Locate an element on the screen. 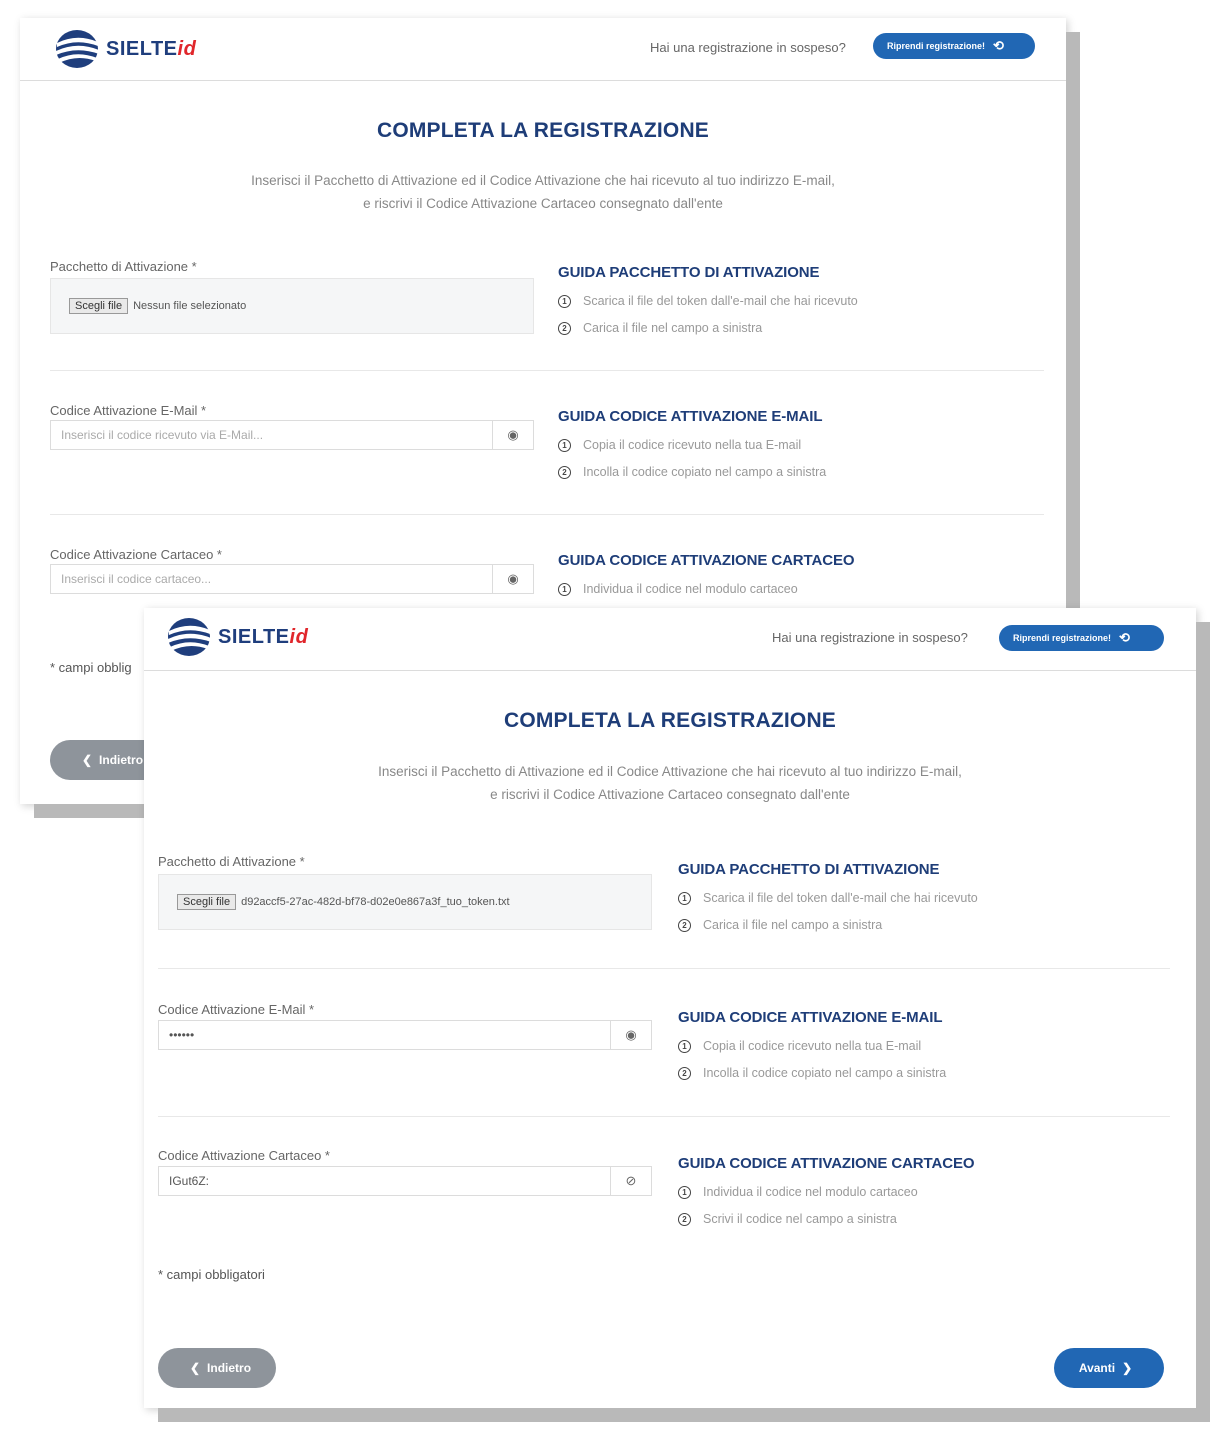 The height and width of the screenshot is (1438, 1224). required-note: * campi obbligatori is located at coordinates (211, 1274).